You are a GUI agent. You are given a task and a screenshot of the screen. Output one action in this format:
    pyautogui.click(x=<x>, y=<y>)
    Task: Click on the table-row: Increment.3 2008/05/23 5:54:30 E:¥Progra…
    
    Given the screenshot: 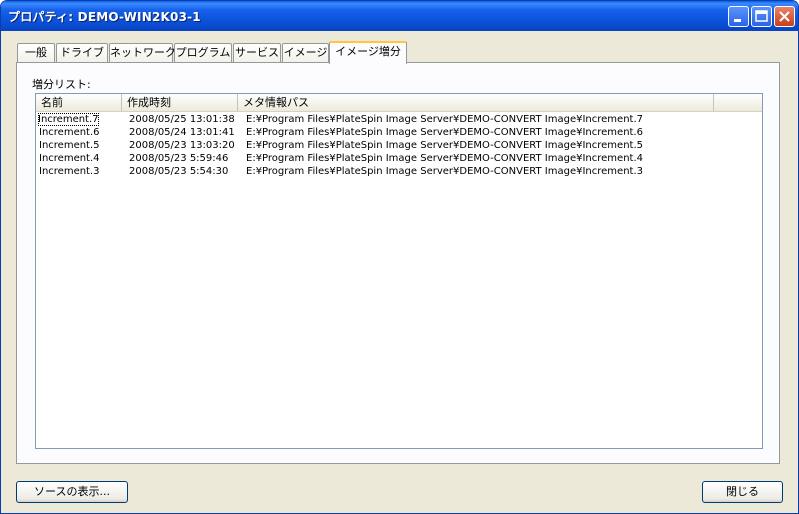 What is the action you would take?
    pyautogui.click(x=399, y=171)
    